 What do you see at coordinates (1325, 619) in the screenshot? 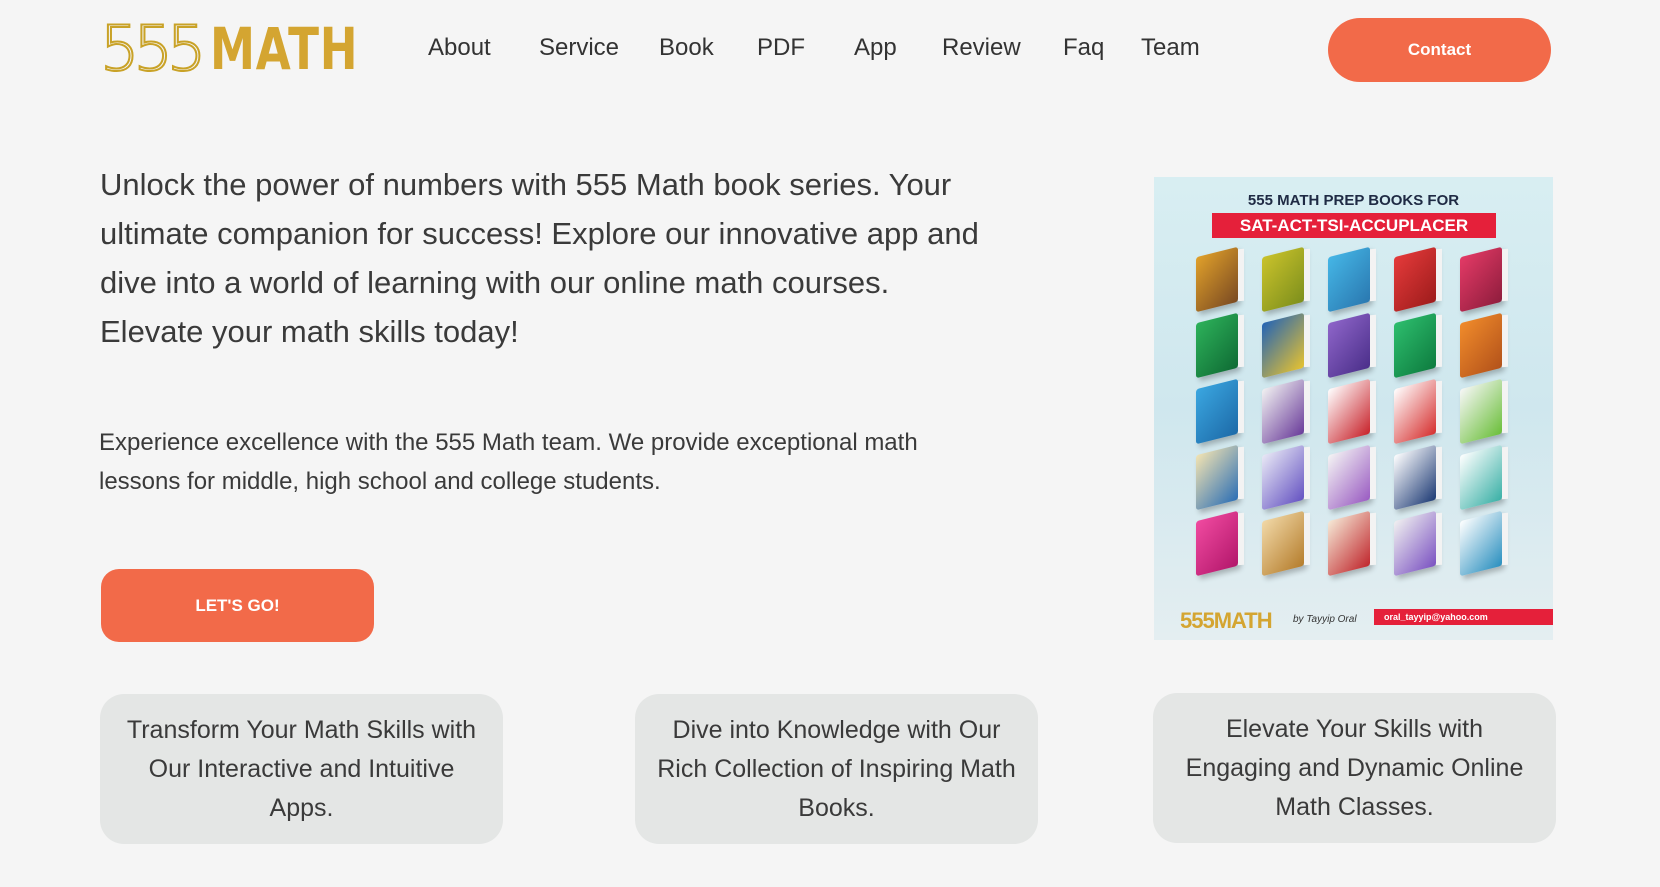
I see `poster-author: by Tayyip Oral` at bounding box center [1325, 619].